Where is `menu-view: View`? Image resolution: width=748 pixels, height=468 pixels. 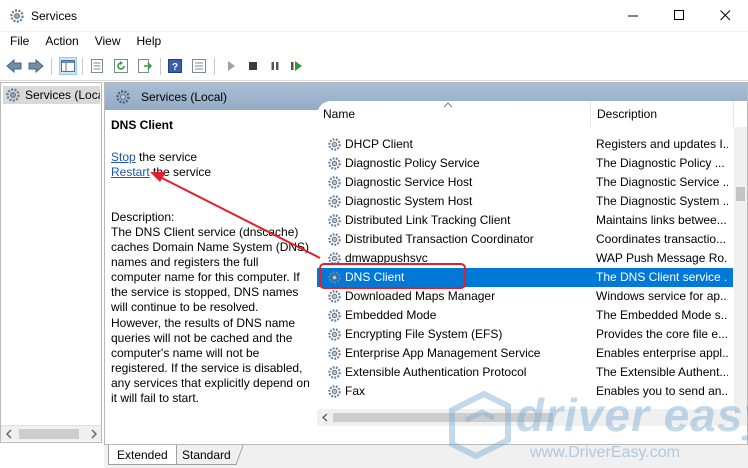 menu-view: View is located at coordinates (108, 42).